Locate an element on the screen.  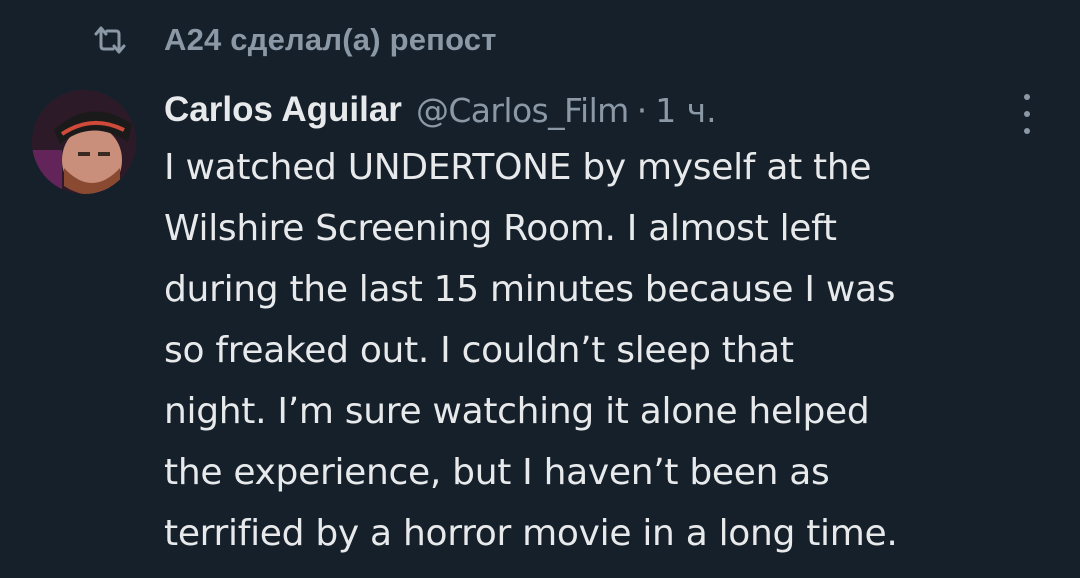
repost-icon is located at coordinates (110, 40).